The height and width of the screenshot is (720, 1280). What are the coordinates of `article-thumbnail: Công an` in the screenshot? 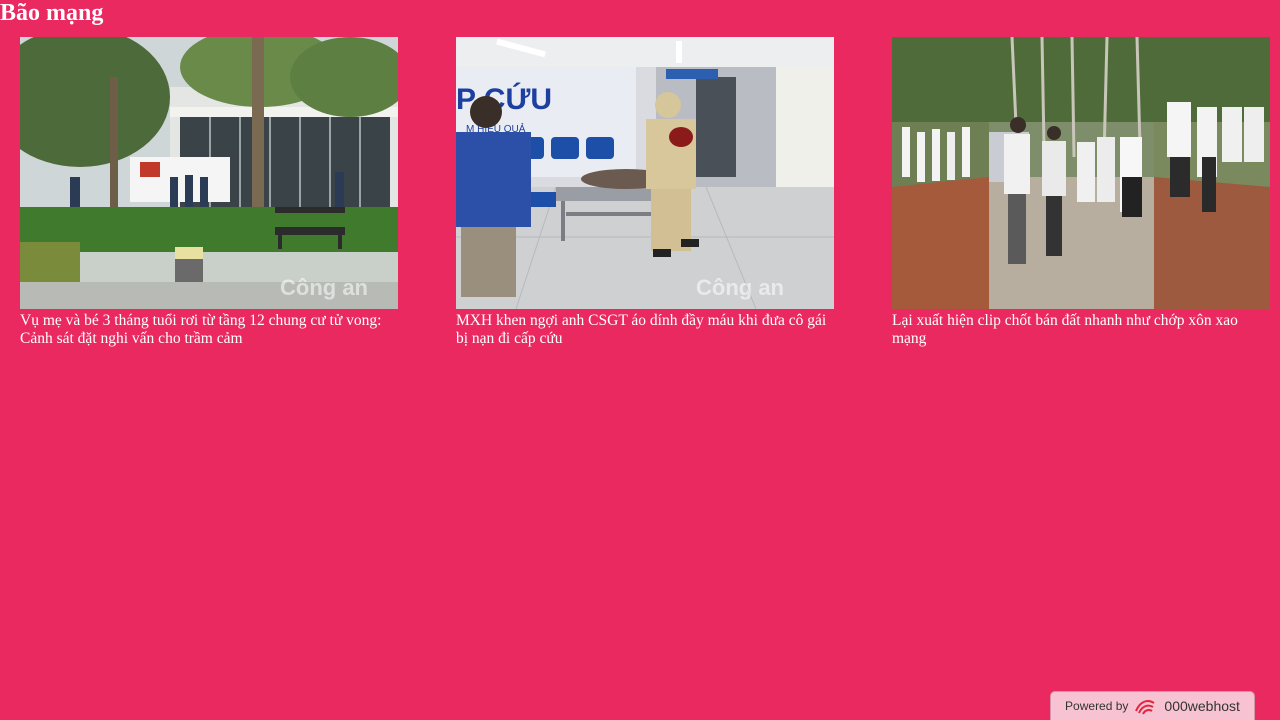 It's located at (209, 173).